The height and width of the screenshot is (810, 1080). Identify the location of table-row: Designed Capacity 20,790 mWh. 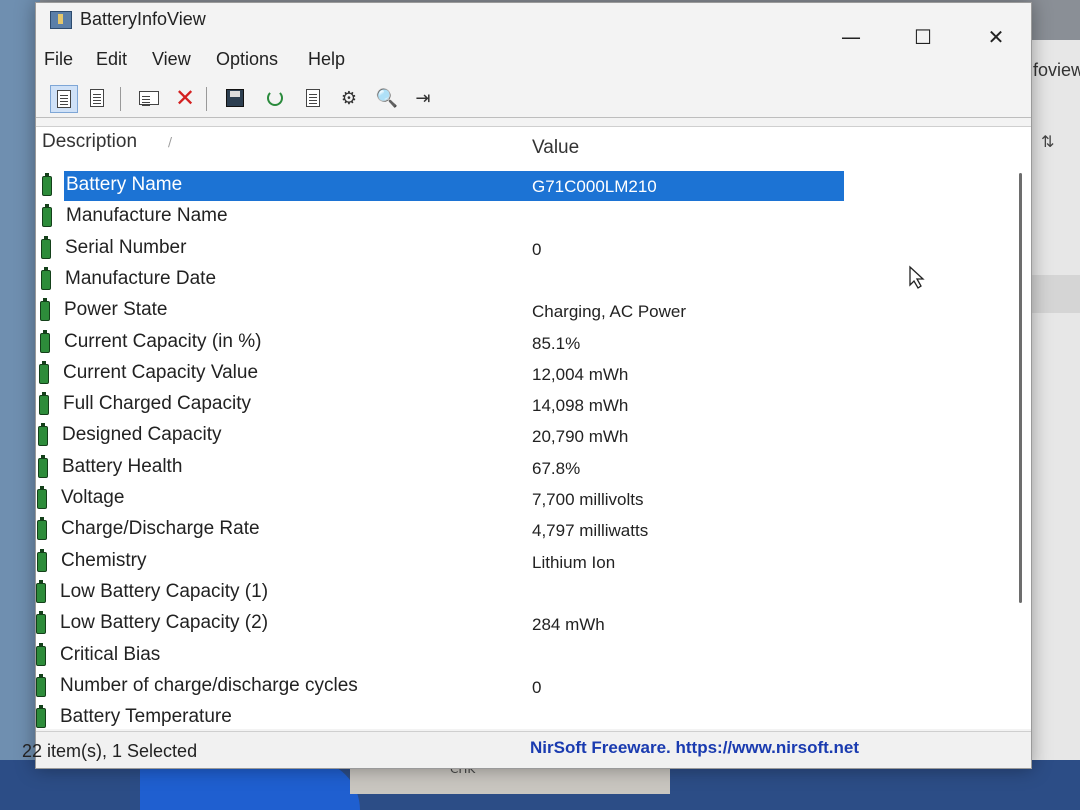
(441, 436).